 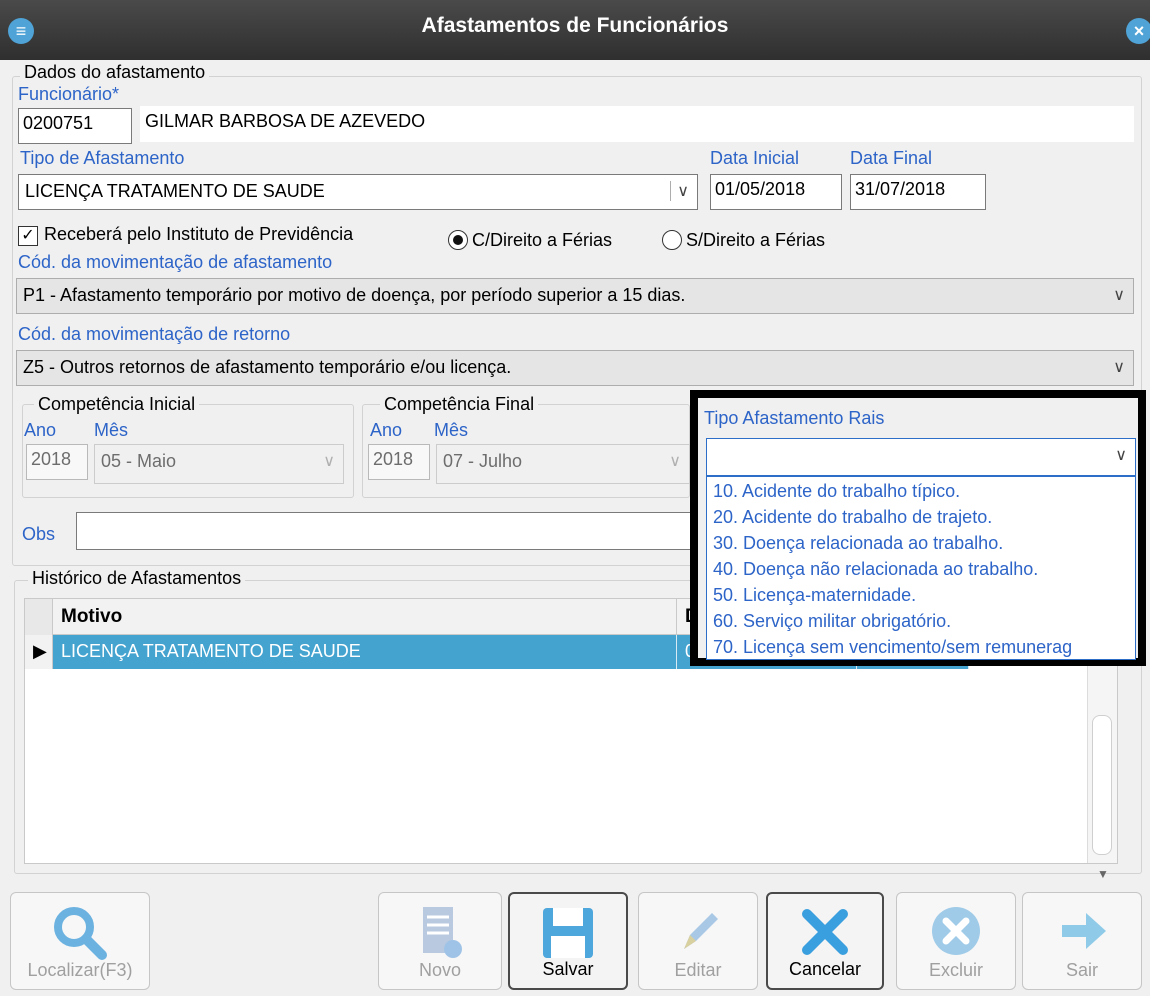 I want to click on salvar-label: Salvar, so click(x=568, y=969).